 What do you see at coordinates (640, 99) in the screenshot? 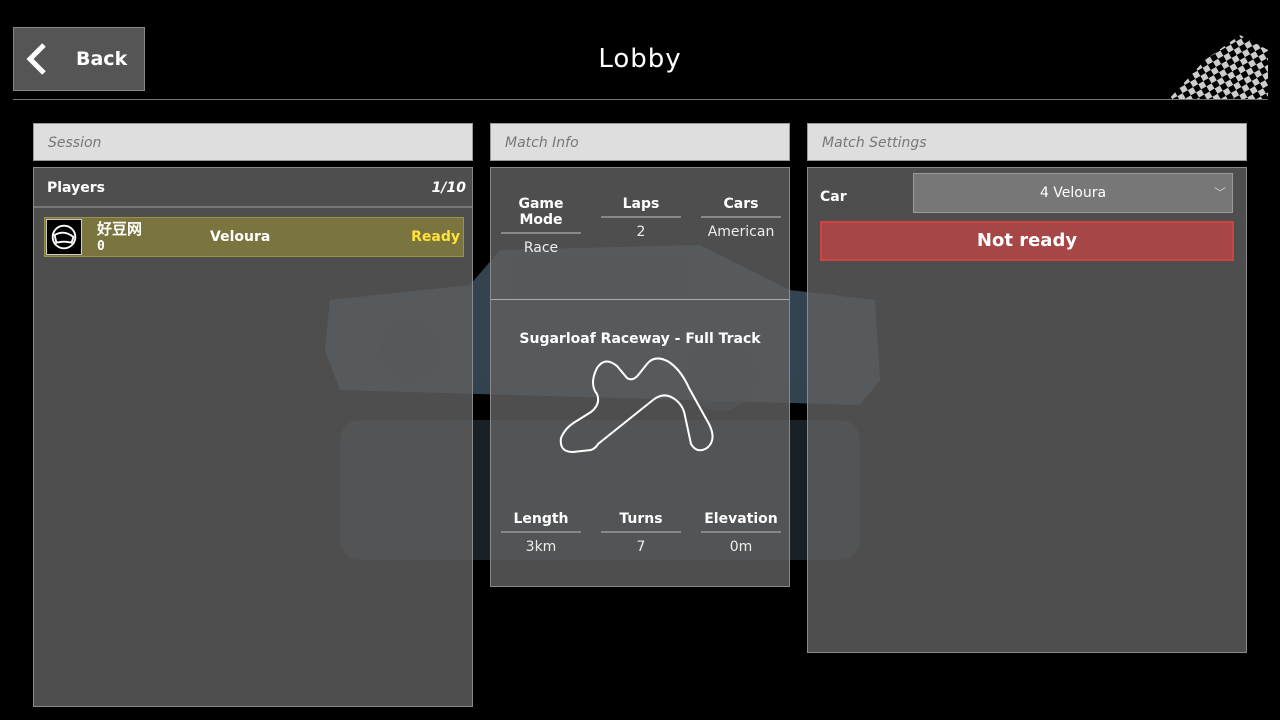
I see `header-divider` at bounding box center [640, 99].